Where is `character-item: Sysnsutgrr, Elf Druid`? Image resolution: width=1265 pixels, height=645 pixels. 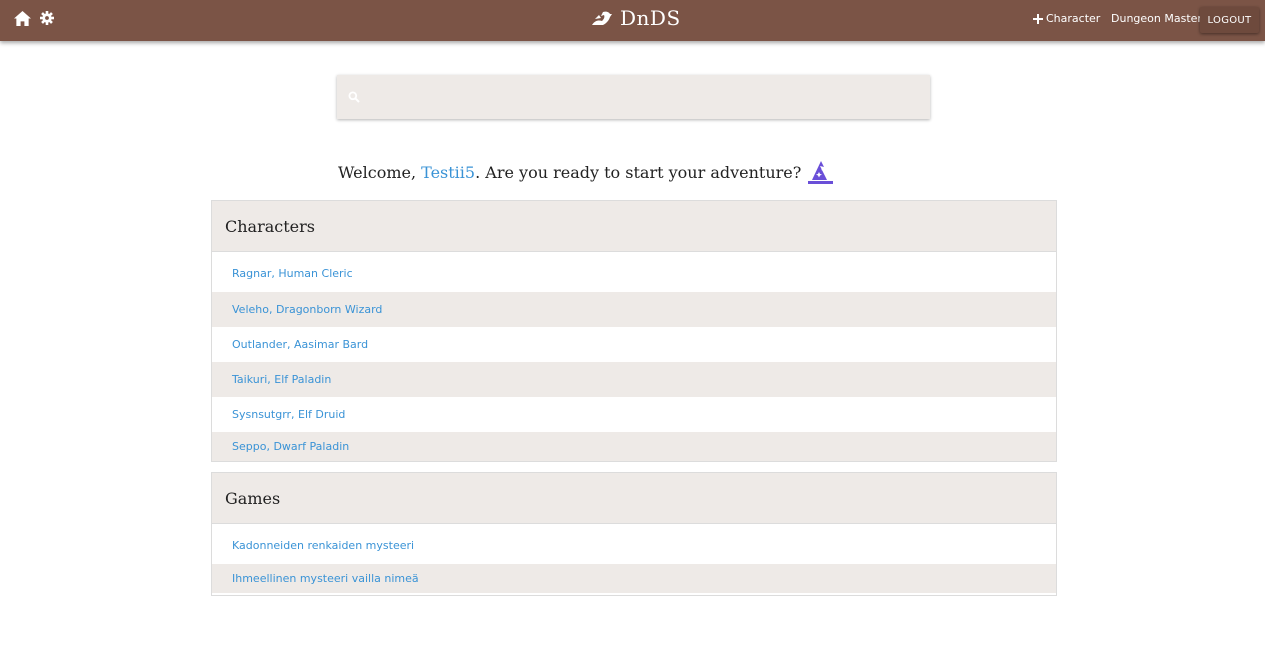
character-item: Sysnsutgrr, Elf Druid is located at coordinates (634, 414).